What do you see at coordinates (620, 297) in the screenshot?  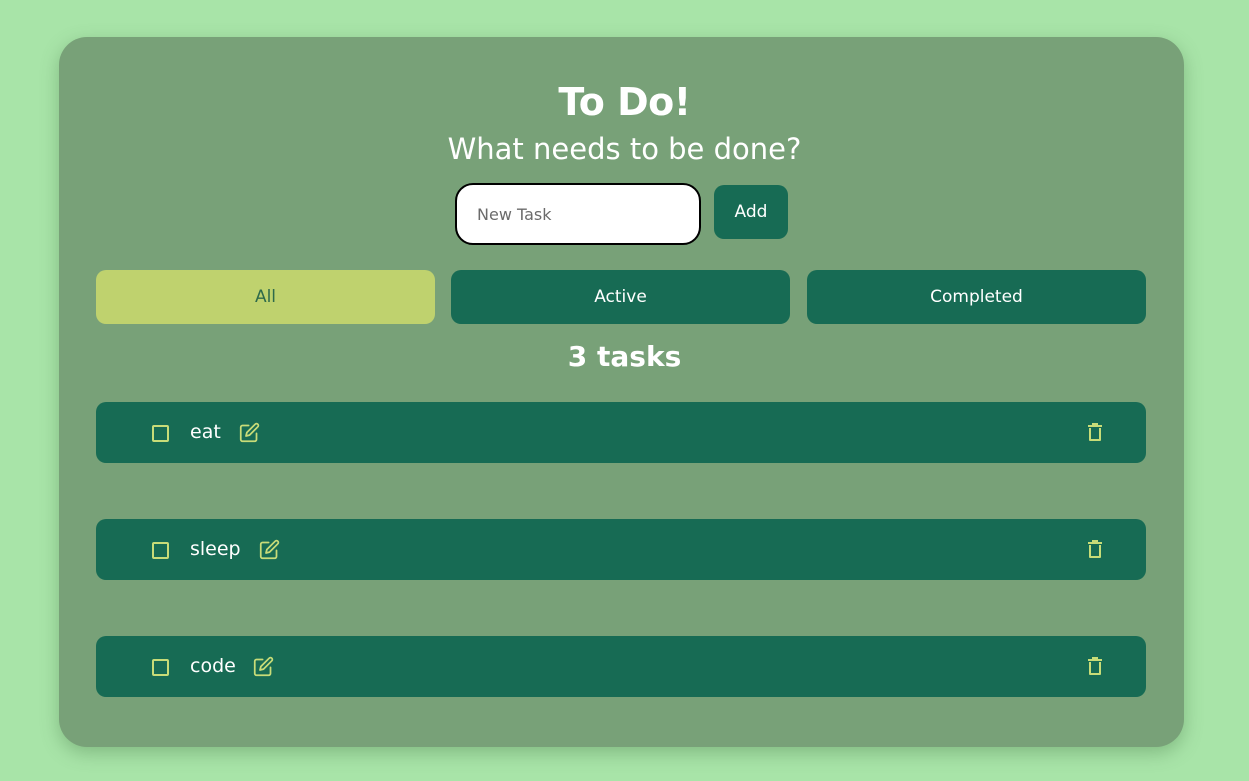 I see `filter-active-button: Active` at bounding box center [620, 297].